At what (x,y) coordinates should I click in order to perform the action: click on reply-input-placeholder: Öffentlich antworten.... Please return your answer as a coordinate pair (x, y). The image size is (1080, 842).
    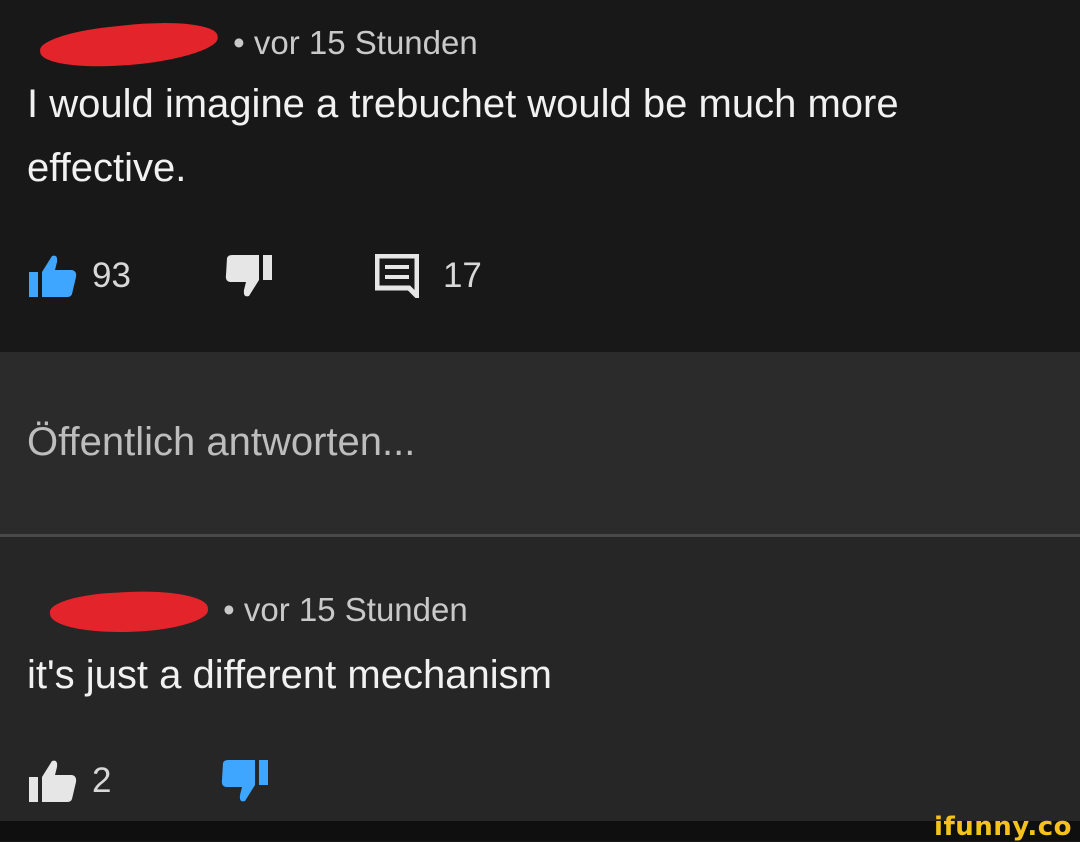
    Looking at the image, I should click on (221, 442).